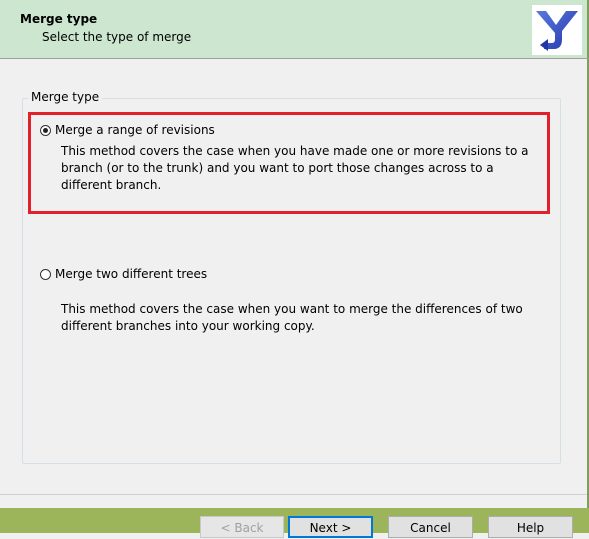 This screenshot has height=539, width=589. What do you see at coordinates (45, 274) in the screenshot?
I see `radio-button` at bounding box center [45, 274].